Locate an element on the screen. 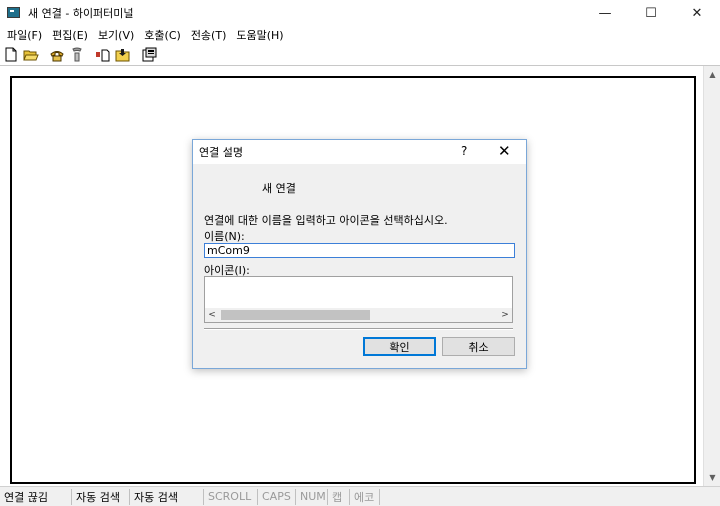 The height and width of the screenshot is (506, 720). status-auto-detect-2: 자동 검색 is located at coordinates (167, 496).